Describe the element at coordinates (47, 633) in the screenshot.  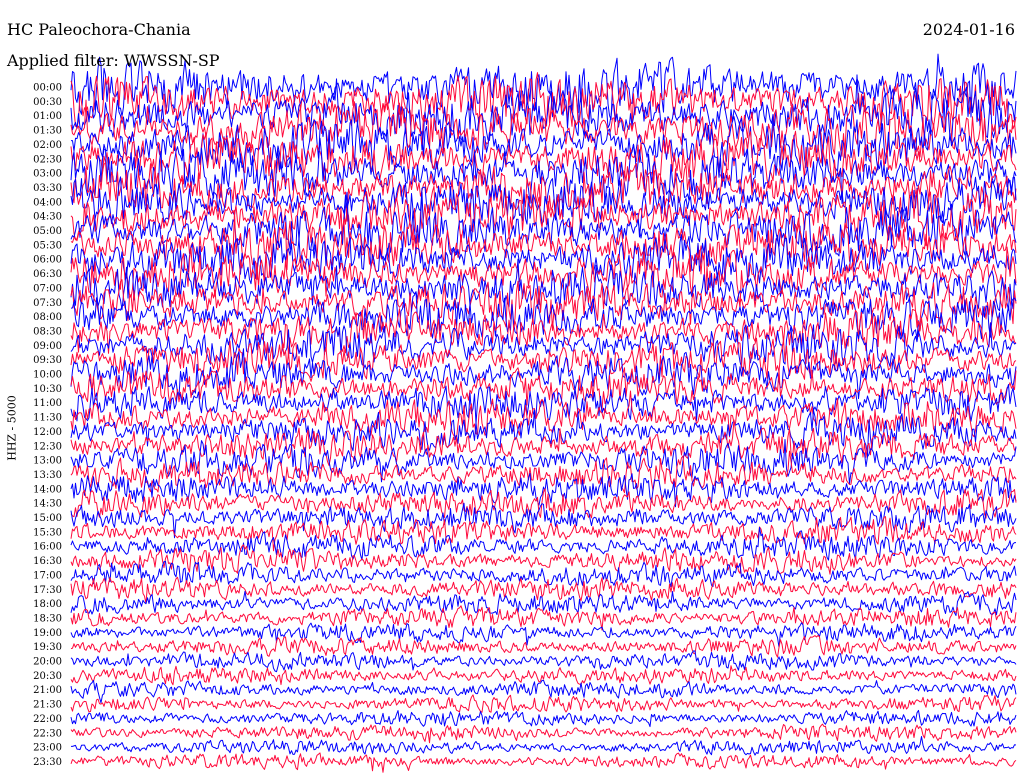
I see `hour-label: 19:00` at that location.